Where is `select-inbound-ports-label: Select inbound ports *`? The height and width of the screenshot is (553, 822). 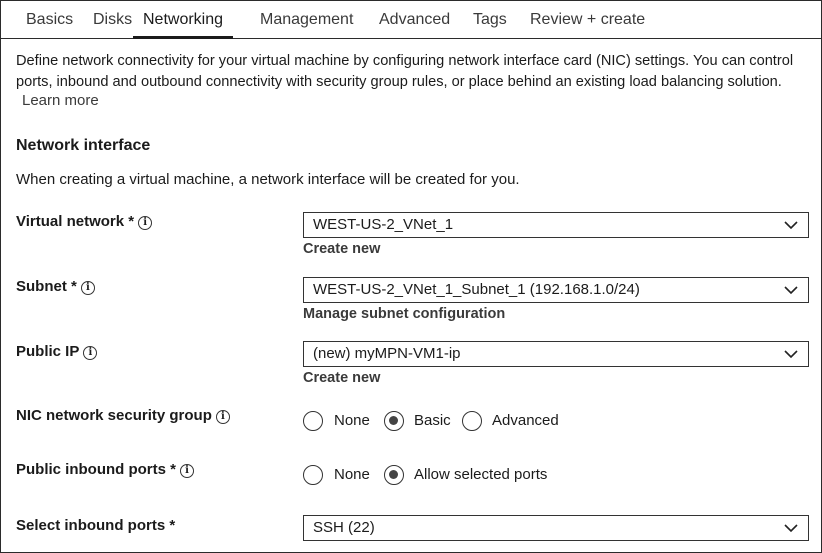 select-inbound-ports-label: Select inbound ports * is located at coordinates (96, 525).